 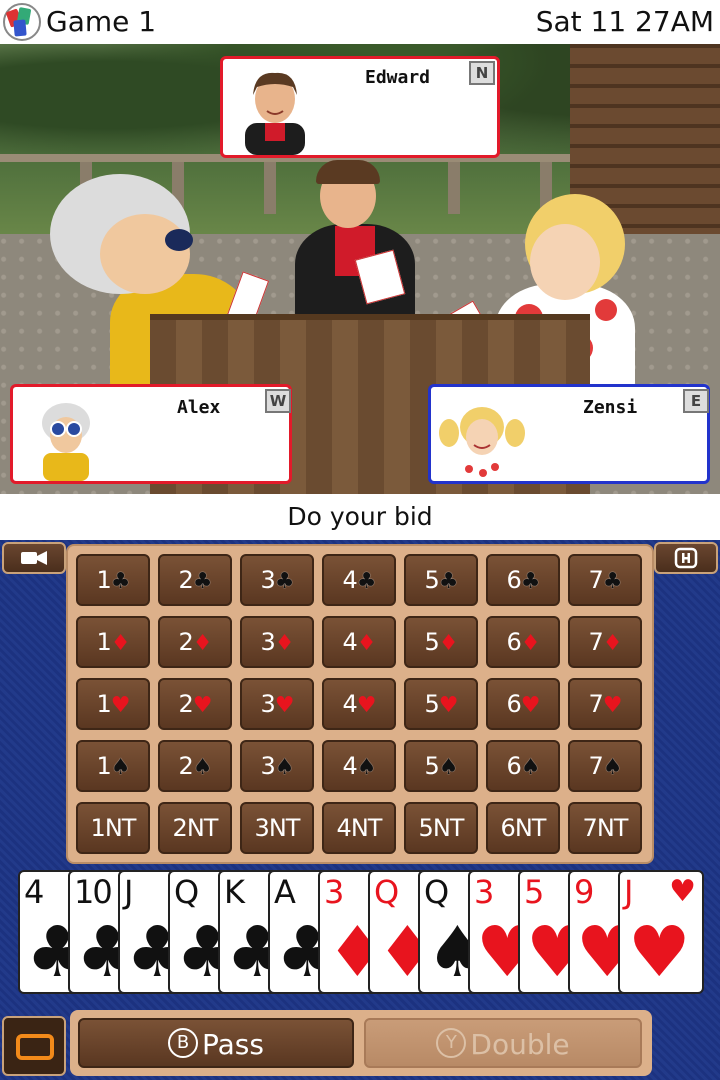 I want to click on edward-portrait, so click(x=275, y=113).